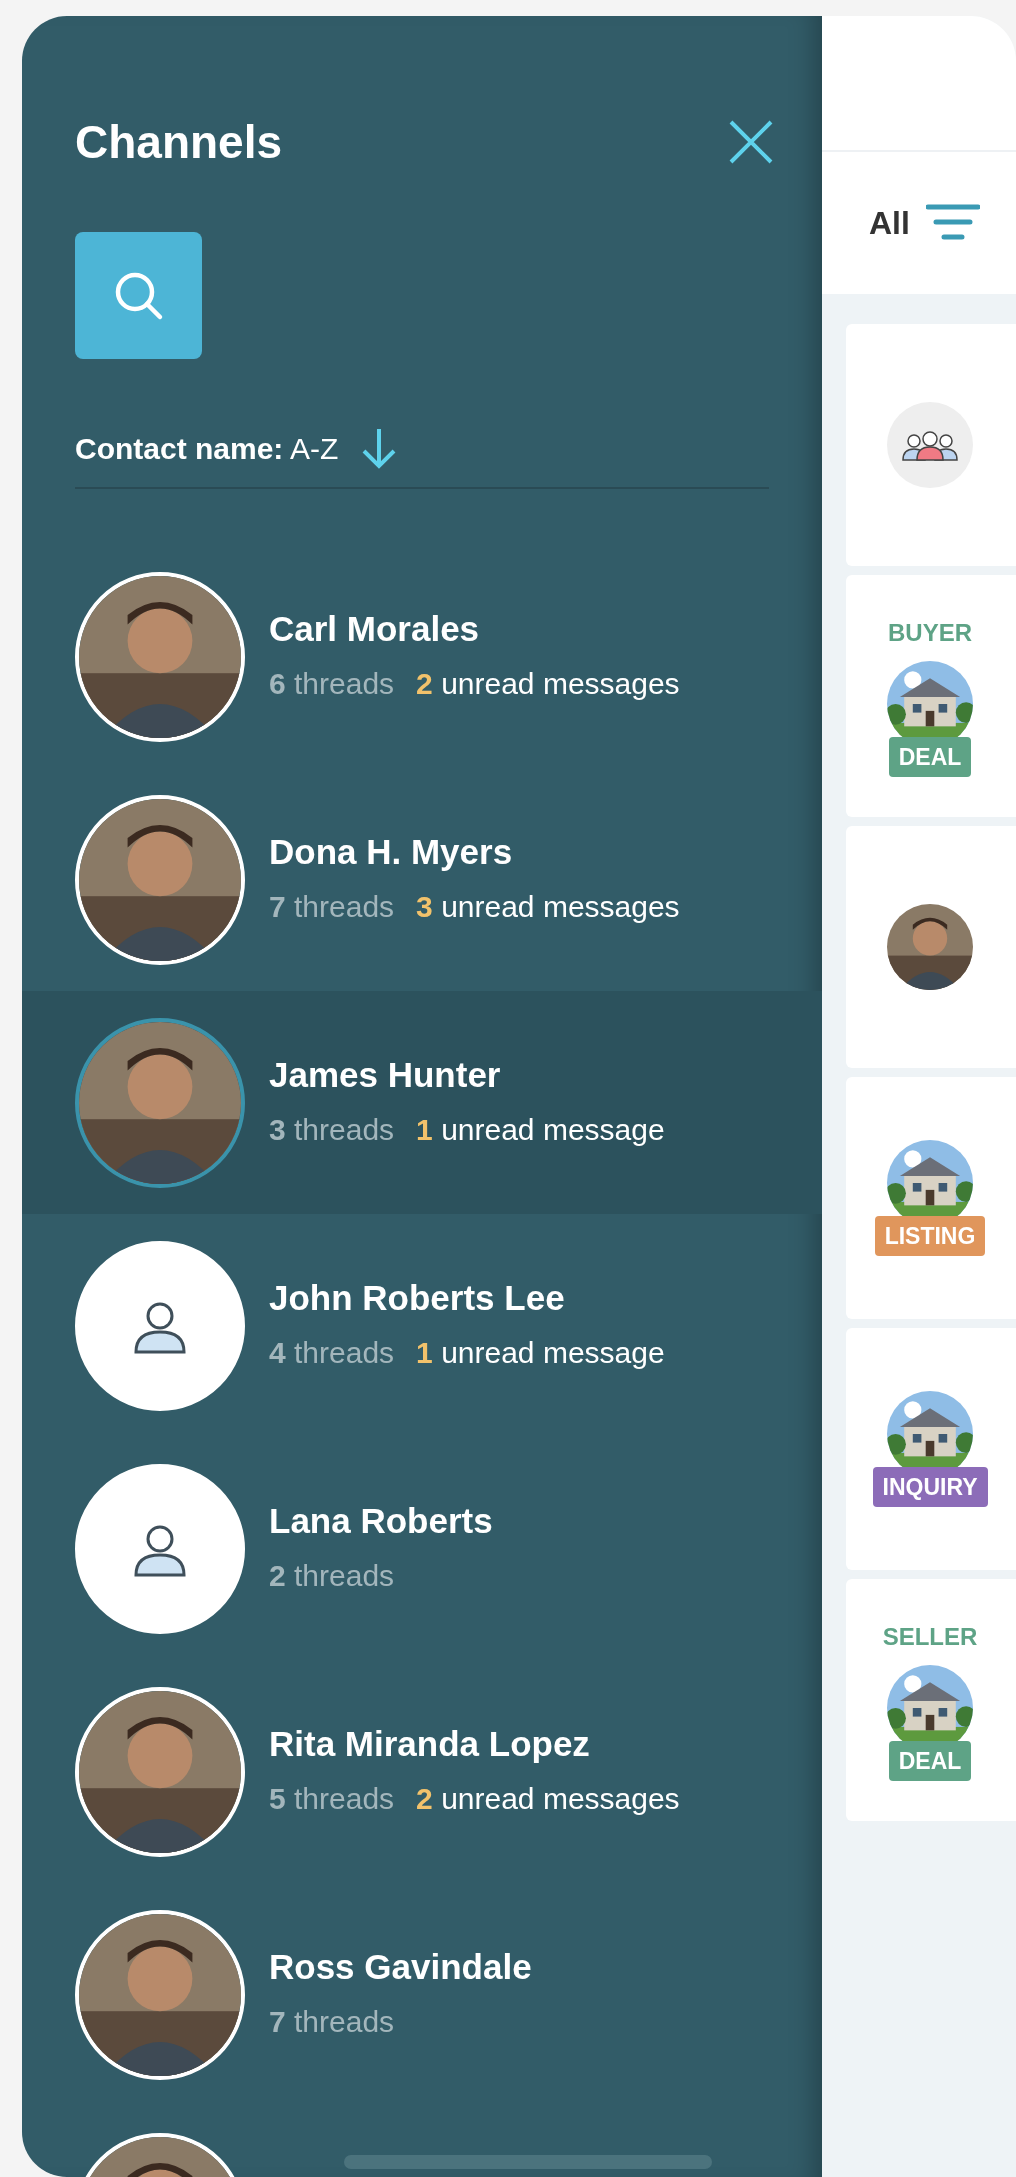 Image resolution: width=1016 pixels, height=2177 pixels. Describe the element at coordinates (422, 879) in the screenshot. I see `contact-row: Dona H. Myers 7 threads 3 unread messages` at that location.